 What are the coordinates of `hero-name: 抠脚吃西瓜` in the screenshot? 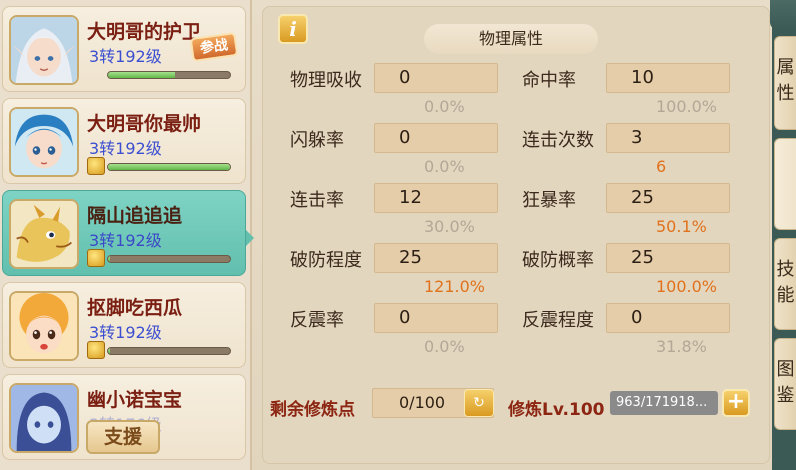 It's located at (135, 308).